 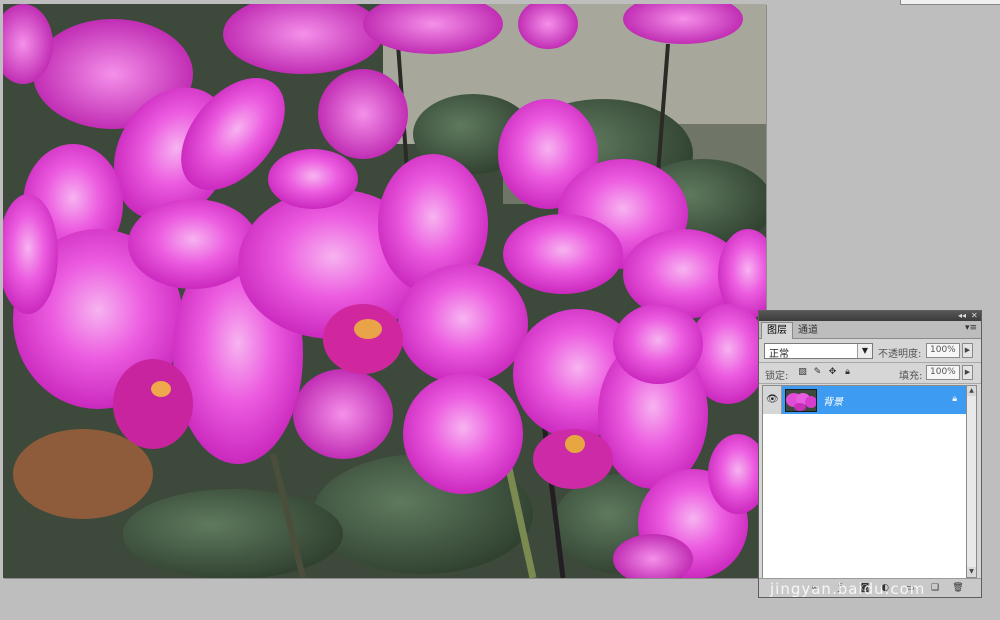 I want to click on panel-menu-icon: ▾≡, so click(x=971, y=328).